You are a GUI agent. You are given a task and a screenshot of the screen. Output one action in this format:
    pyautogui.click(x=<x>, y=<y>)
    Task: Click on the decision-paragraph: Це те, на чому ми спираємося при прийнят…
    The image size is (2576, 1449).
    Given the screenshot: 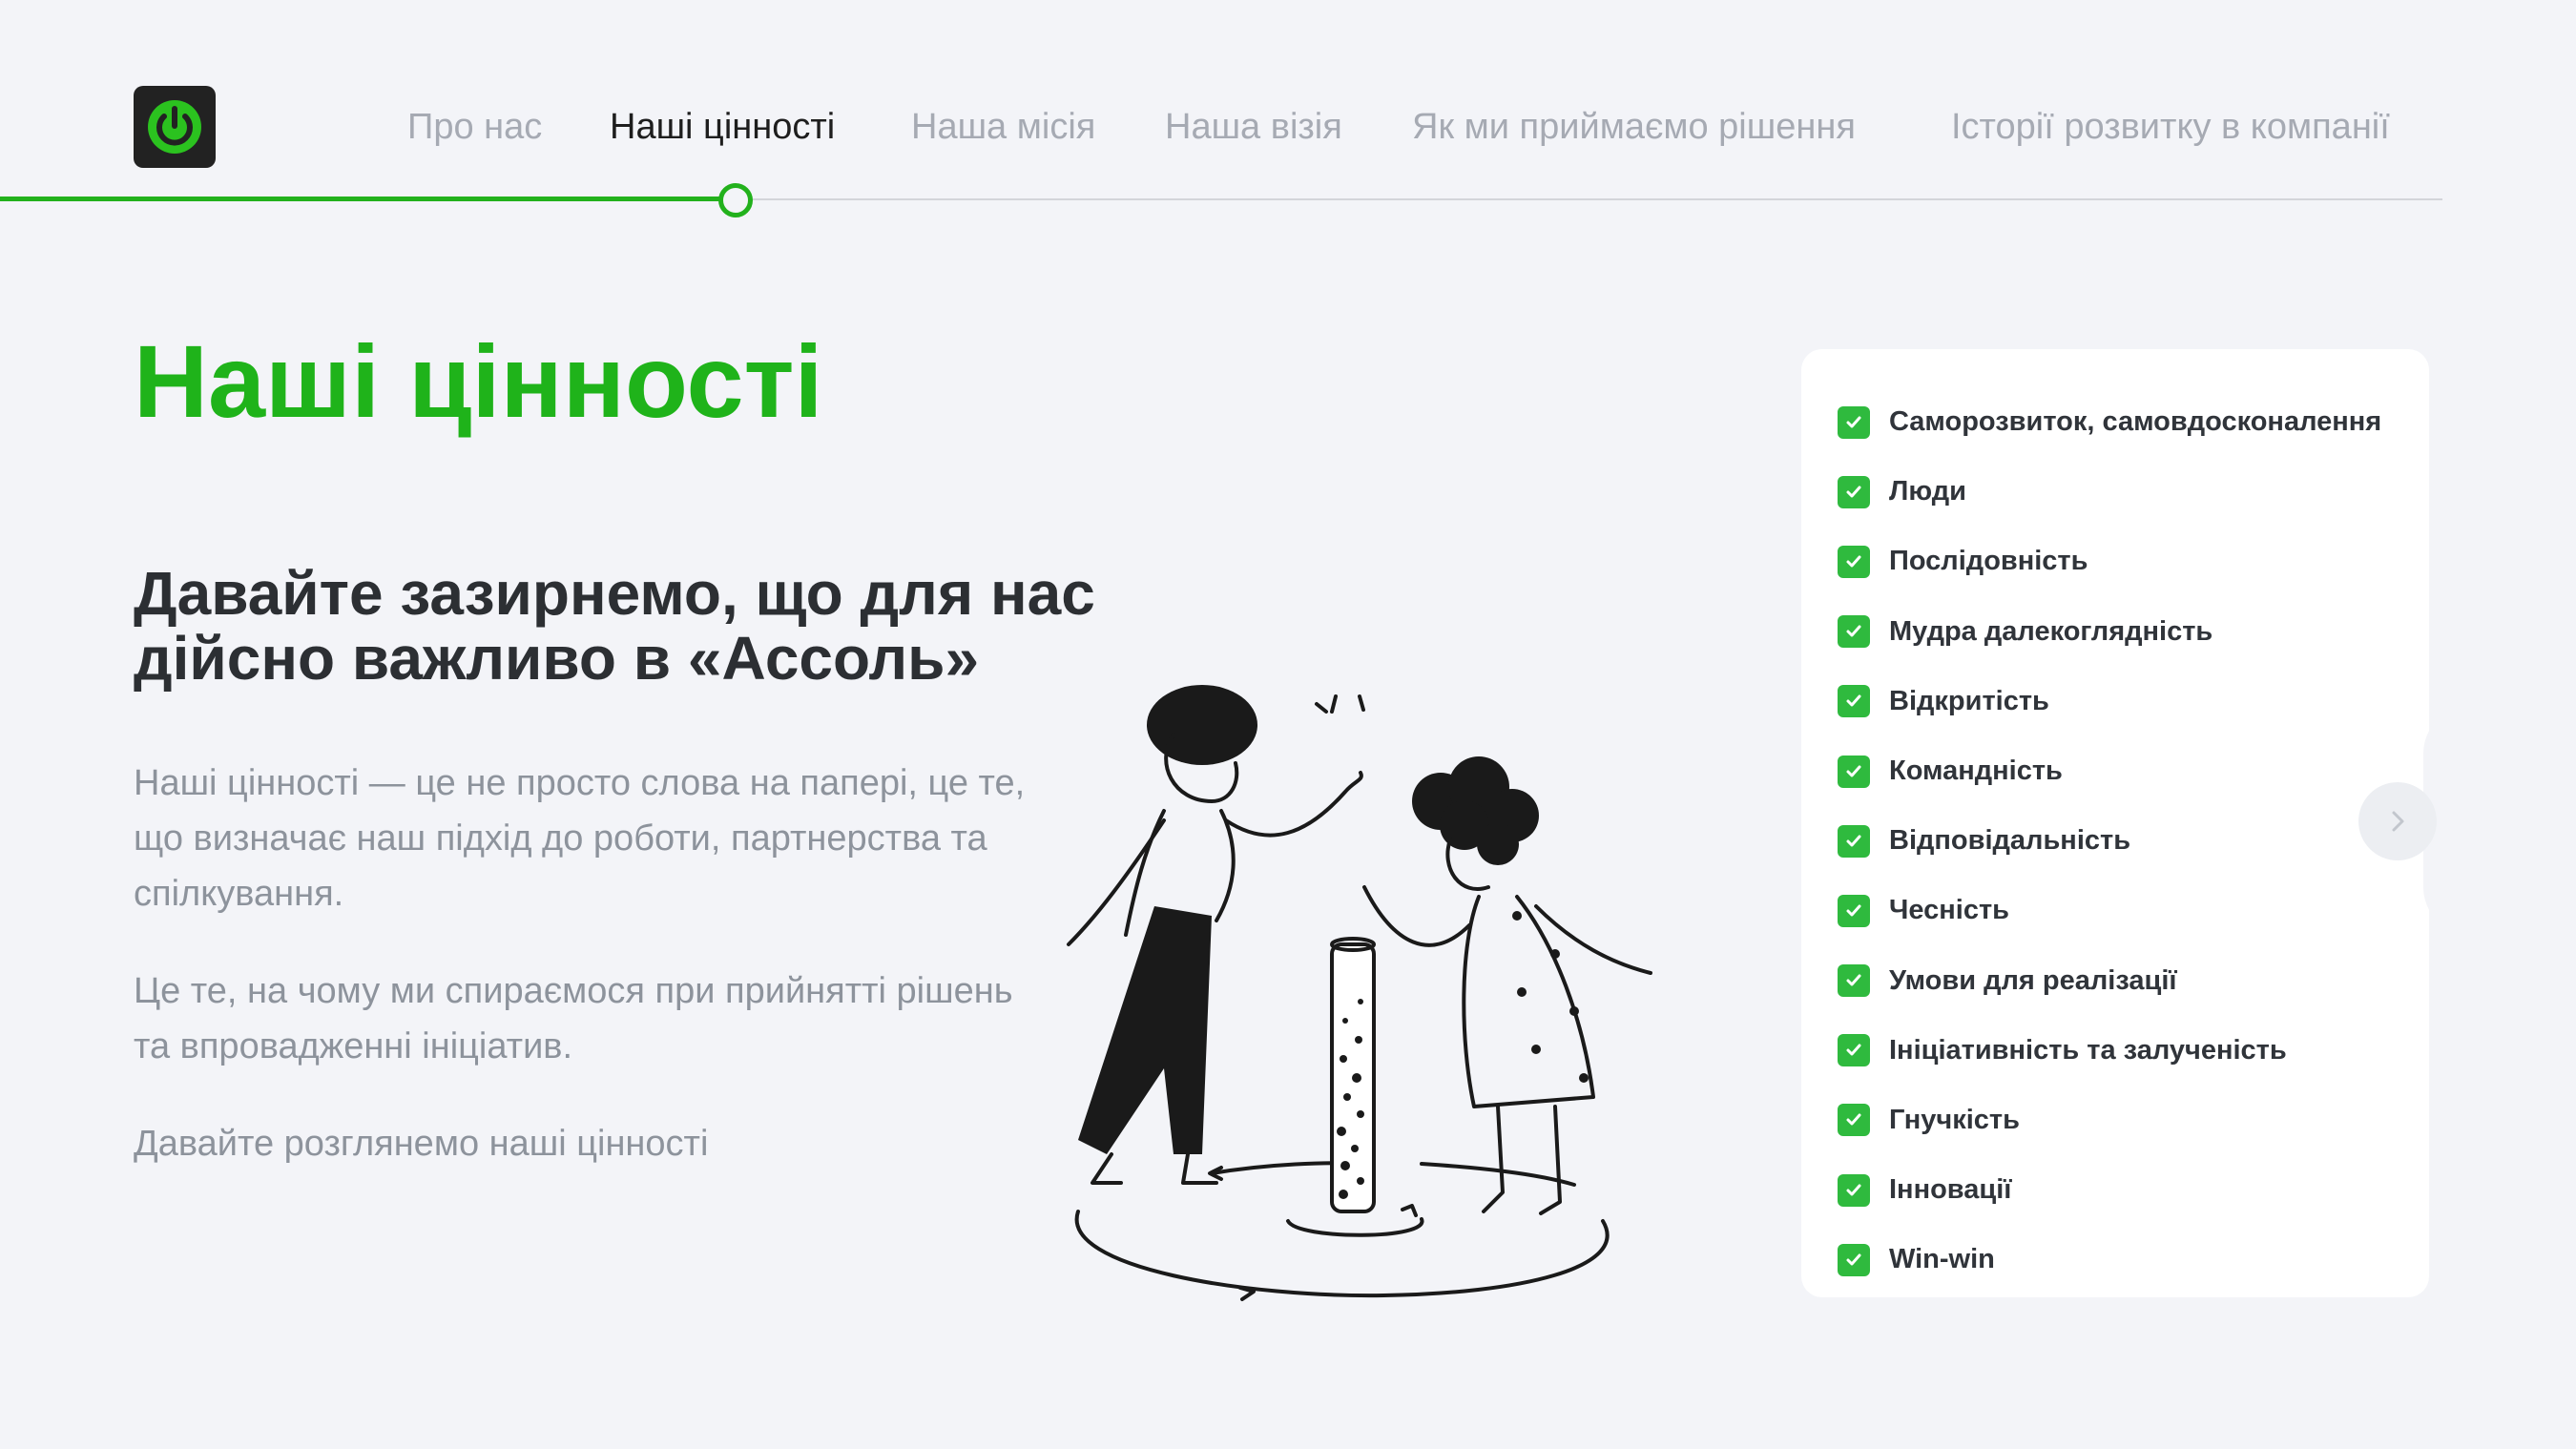 What is the action you would take?
    pyautogui.click(x=573, y=1019)
    